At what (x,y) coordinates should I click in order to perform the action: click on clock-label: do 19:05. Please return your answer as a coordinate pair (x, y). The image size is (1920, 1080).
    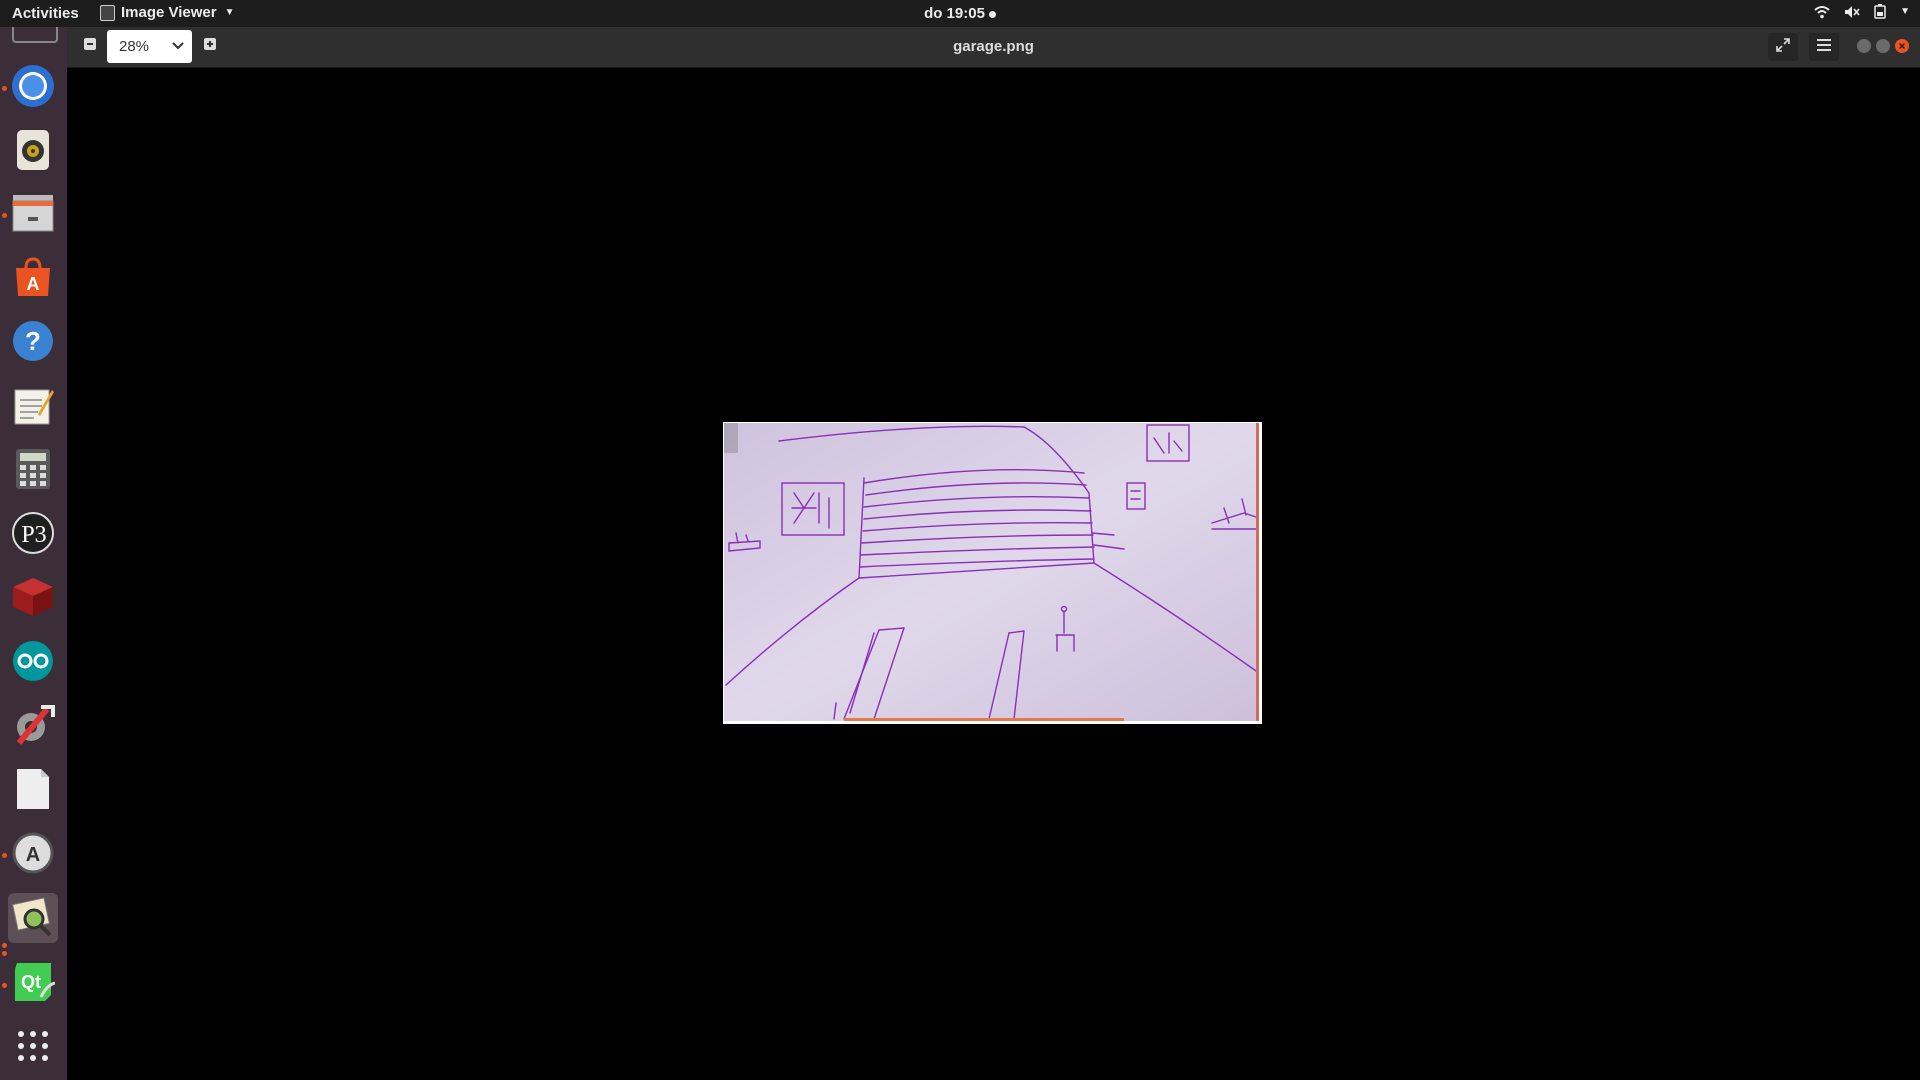
    Looking at the image, I should click on (954, 13).